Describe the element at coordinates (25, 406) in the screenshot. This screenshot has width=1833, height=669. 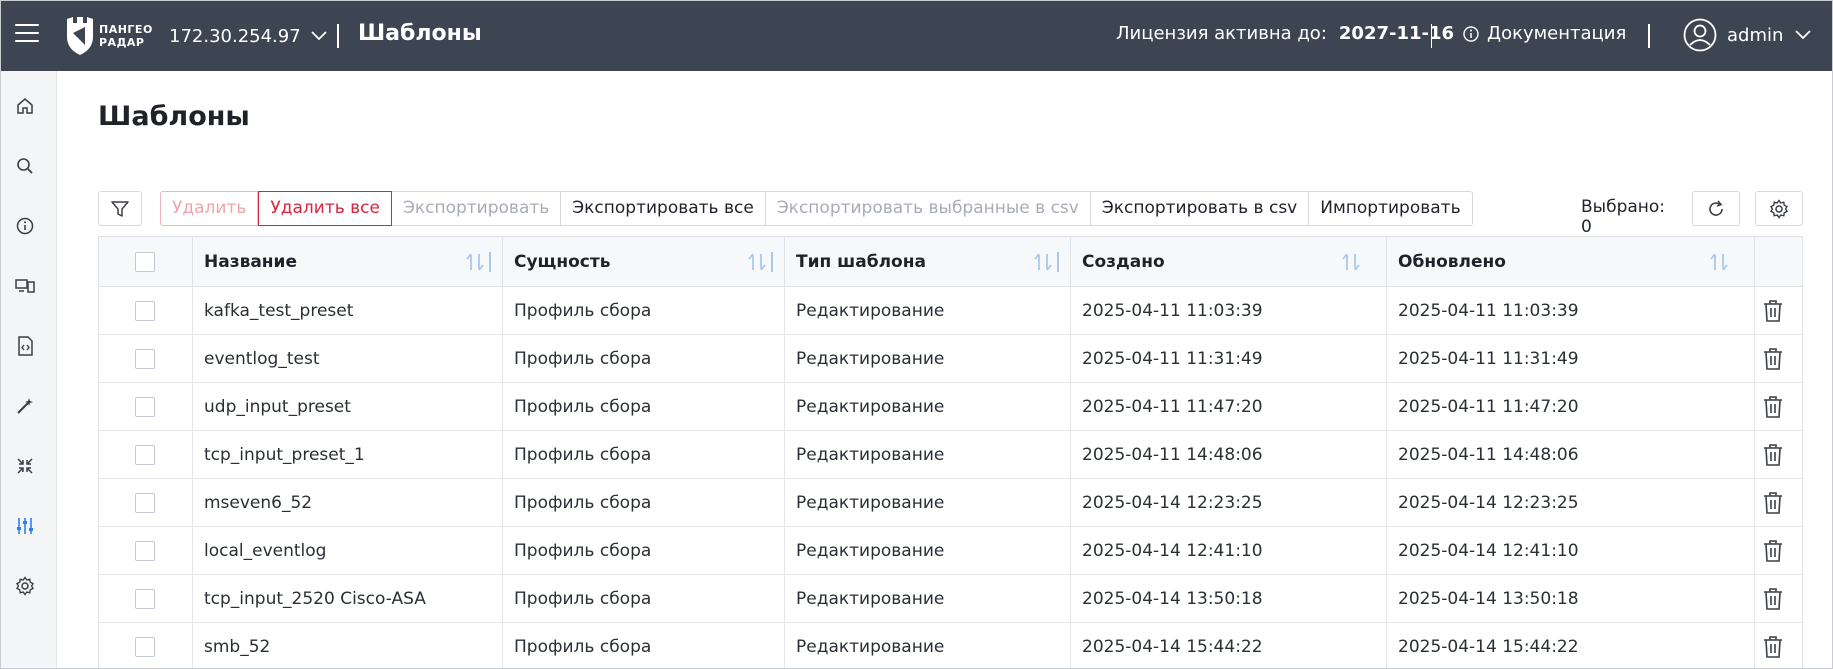
I see `magic-wand-icon` at that location.